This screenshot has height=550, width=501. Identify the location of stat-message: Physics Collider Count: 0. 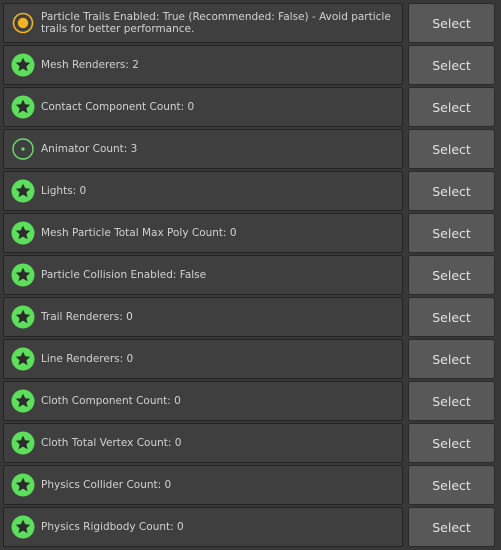
(106, 484).